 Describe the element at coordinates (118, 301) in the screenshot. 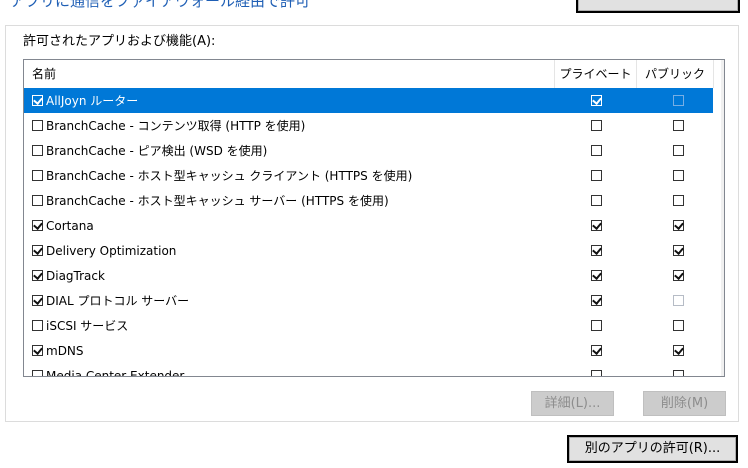

I see `app-name-label: DIAL プロトコル サーバー` at that location.